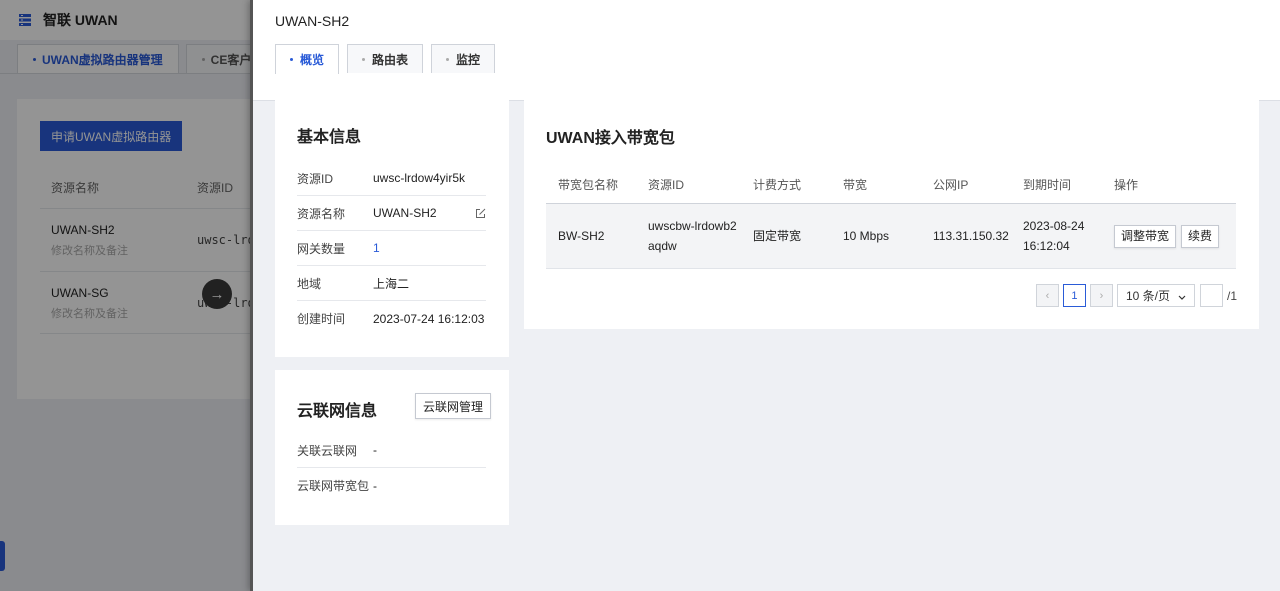 The height and width of the screenshot is (591, 1280). I want to click on table-header: 带宽包名称 资源ID 计费方式 带宽 公网IP 到期时间 操作, so click(891, 185).